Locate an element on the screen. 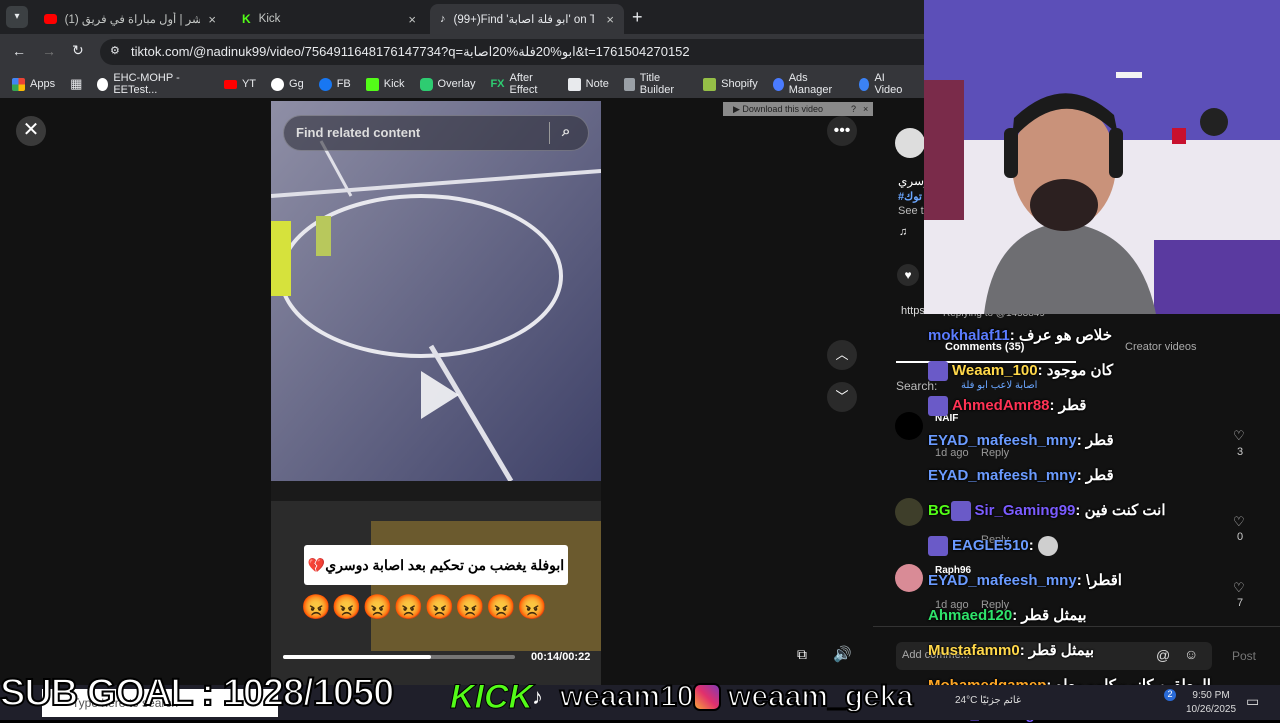 The height and width of the screenshot is (723, 1280). chat-text: بيمثل قطر is located at coordinates (1054, 615).